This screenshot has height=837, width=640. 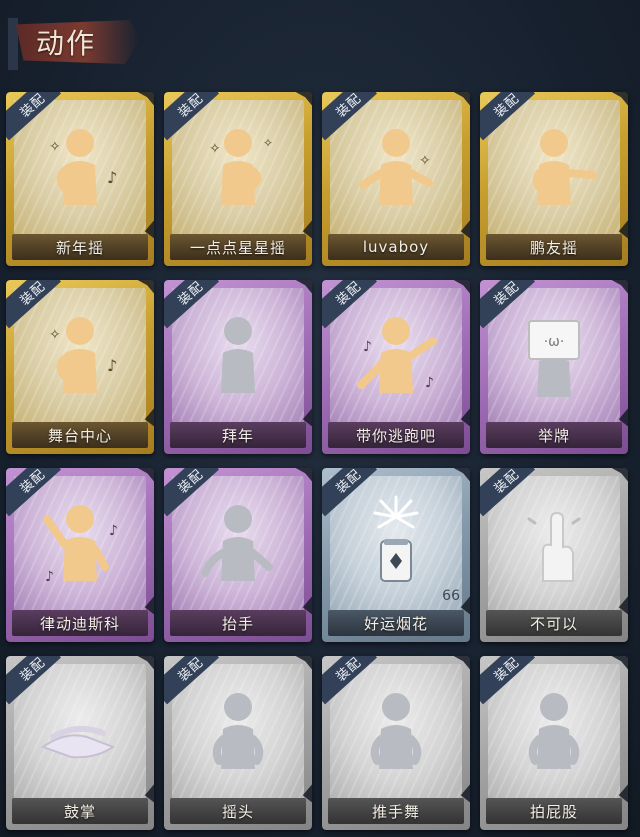 I want to click on figure-center-stage-icon: ♪ ✧, so click(x=80, y=356).